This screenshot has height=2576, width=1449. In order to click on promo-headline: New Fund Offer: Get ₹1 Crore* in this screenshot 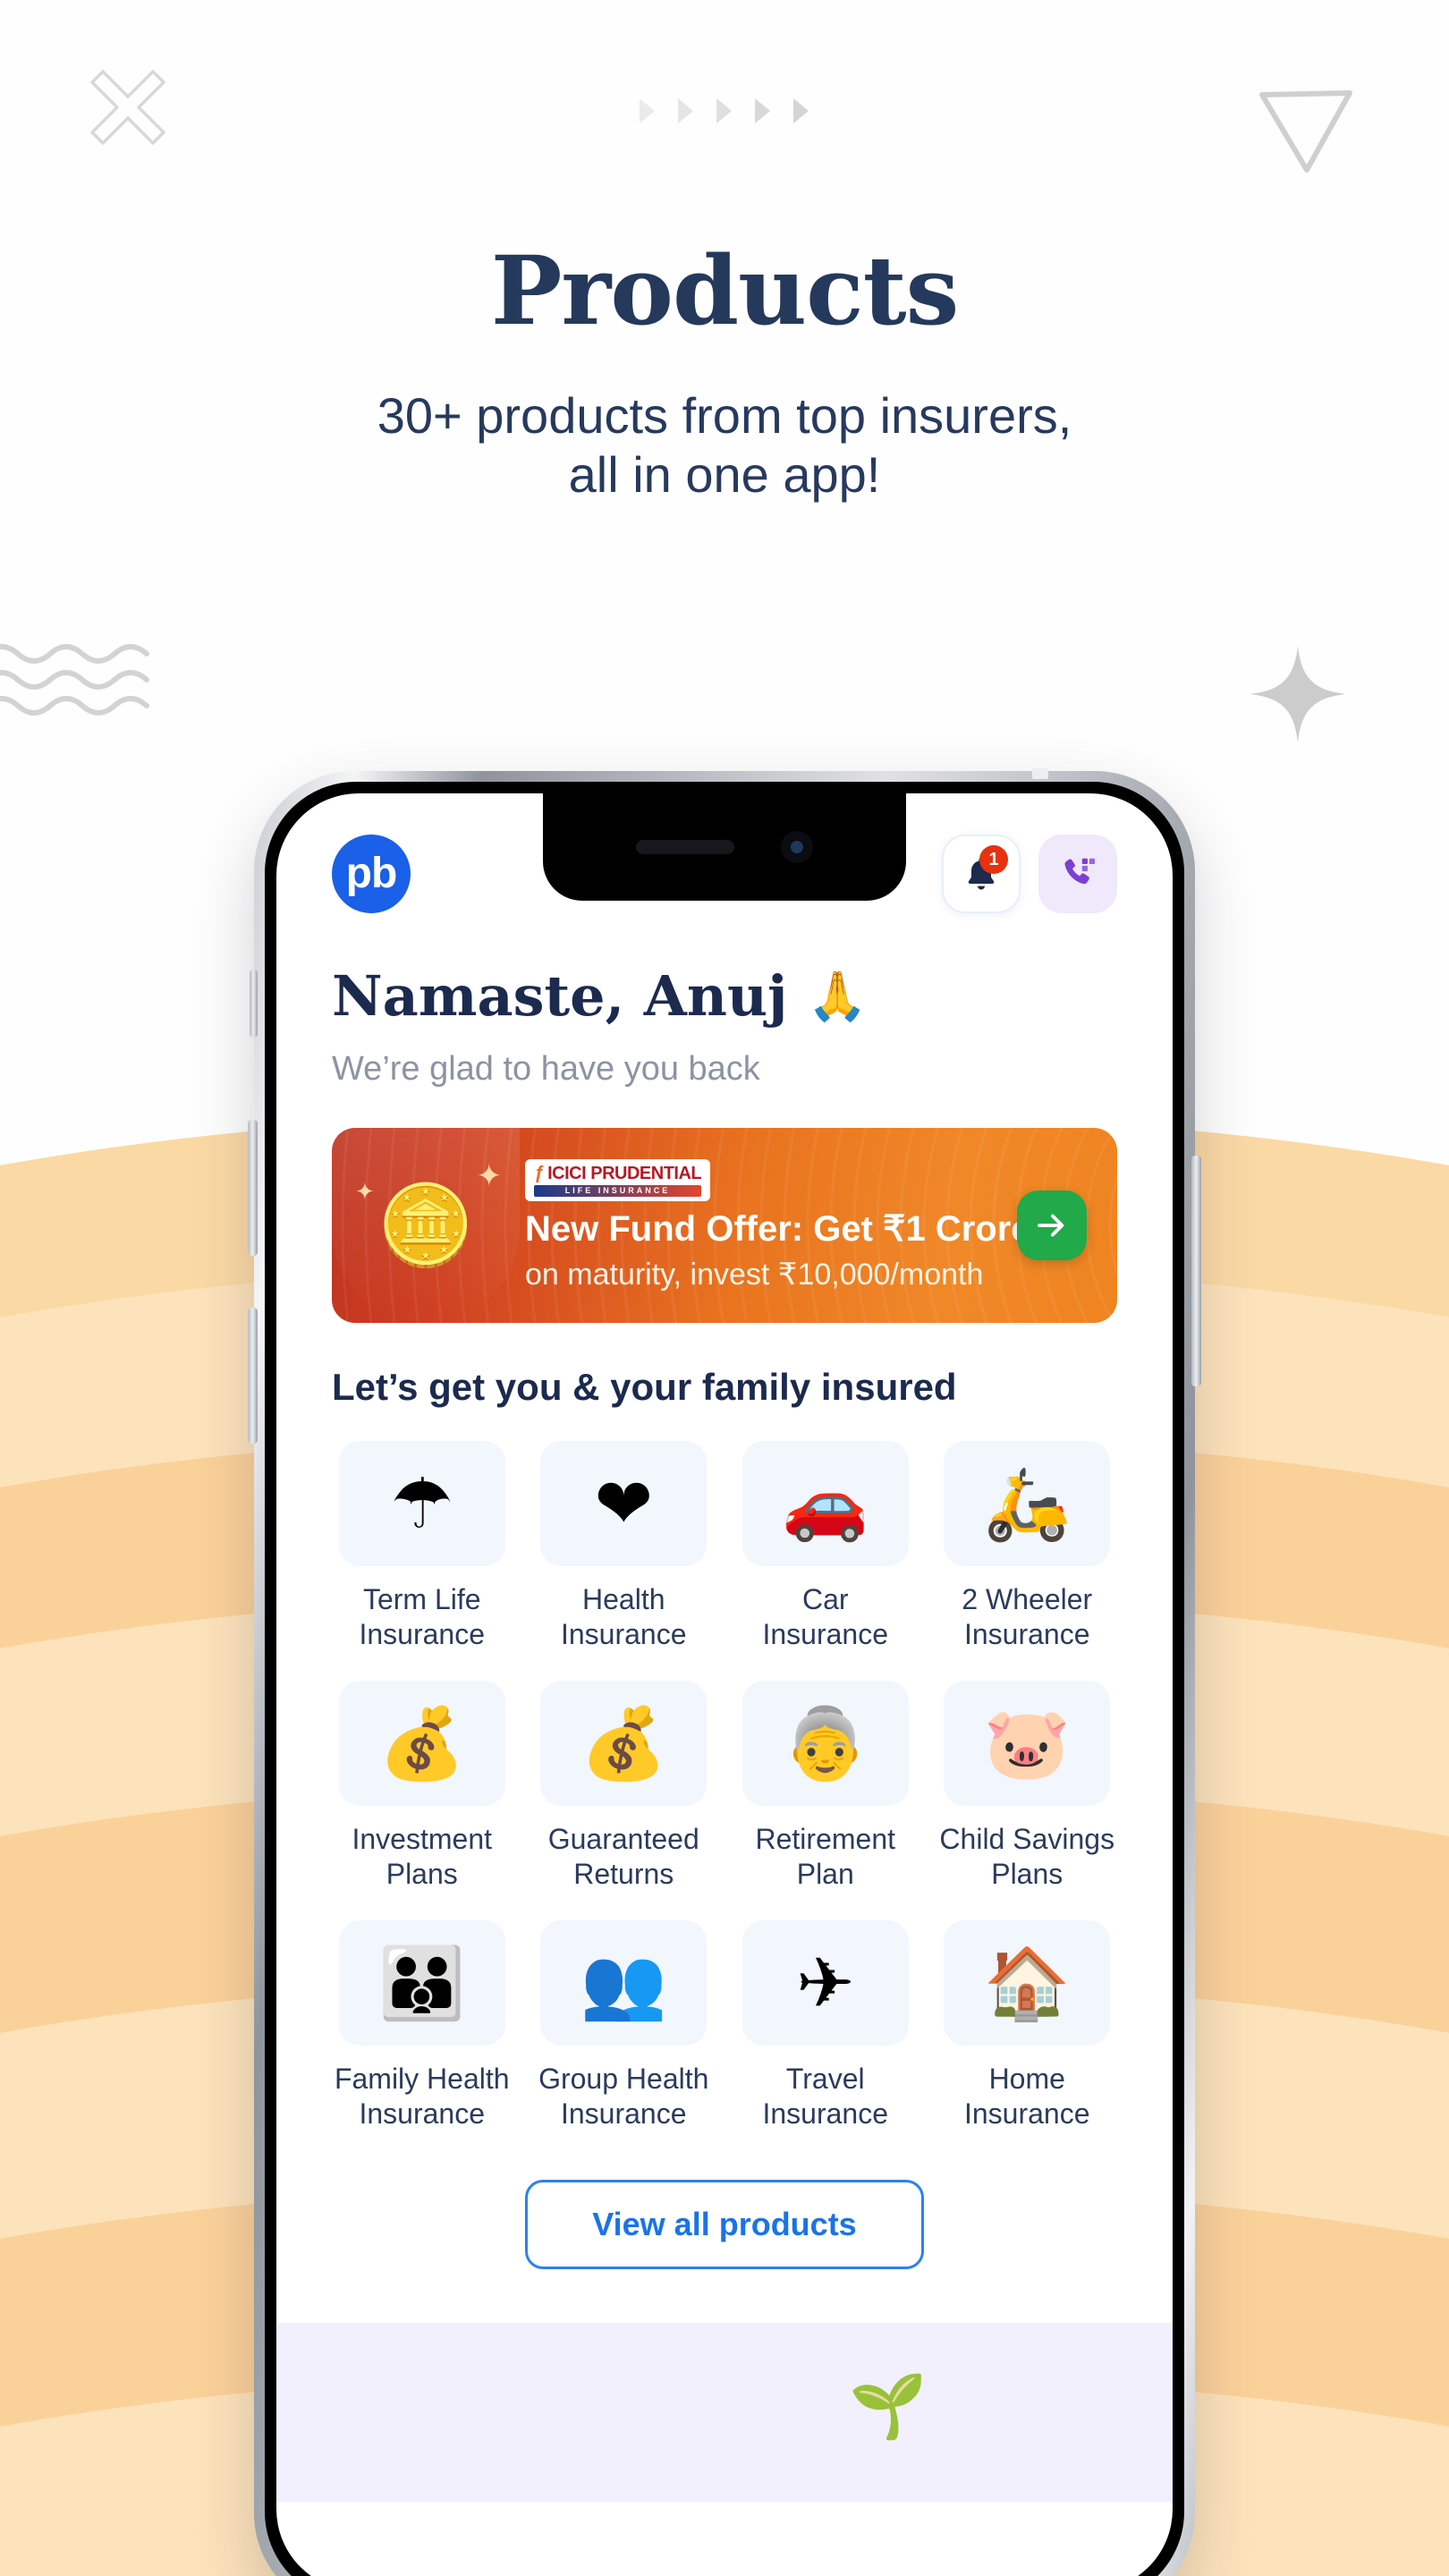, I will do `click(781, 1229)`.